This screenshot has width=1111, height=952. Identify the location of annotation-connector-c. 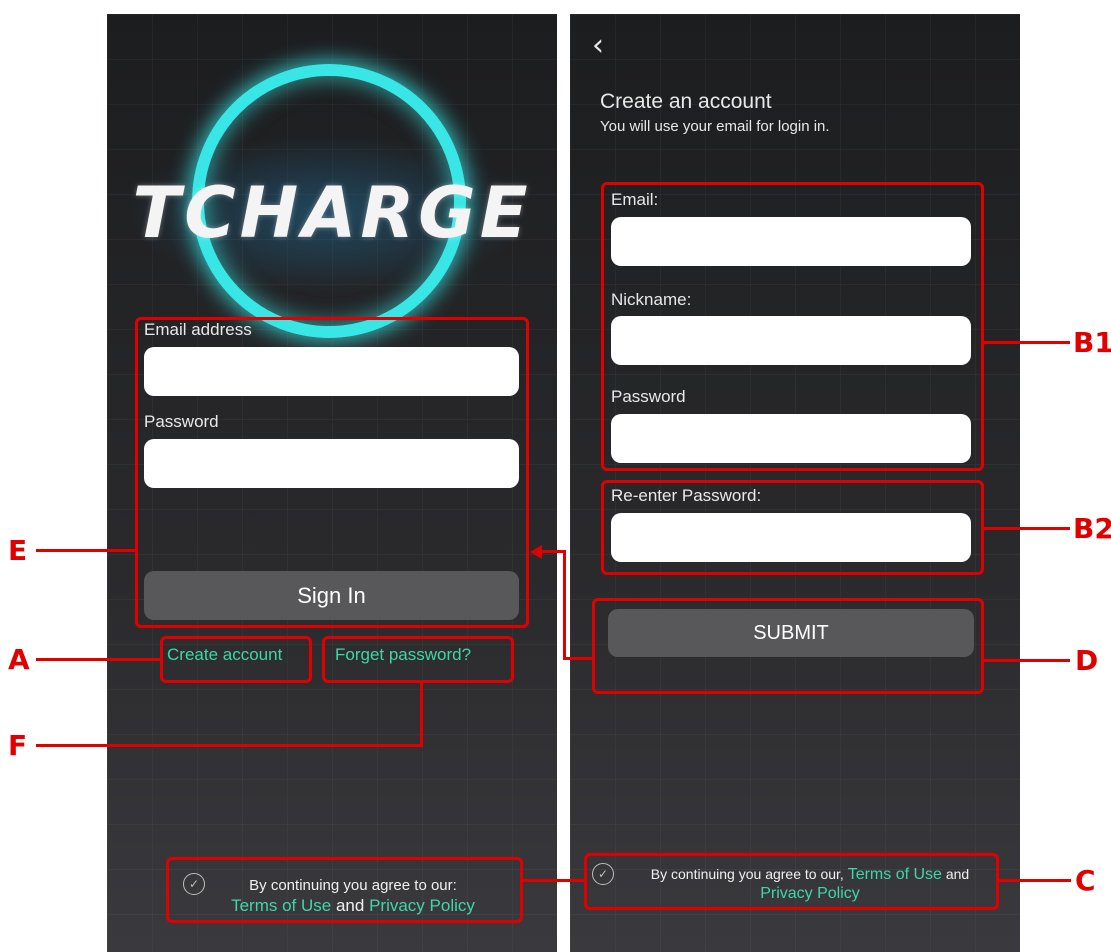
(554, 880).